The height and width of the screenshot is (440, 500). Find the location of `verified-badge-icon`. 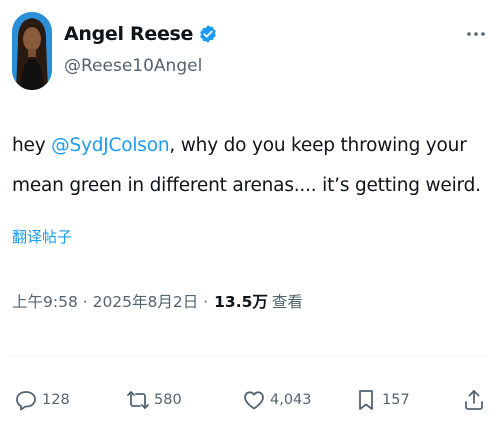

verified-badge-icon is located at coordinates (208, 34).